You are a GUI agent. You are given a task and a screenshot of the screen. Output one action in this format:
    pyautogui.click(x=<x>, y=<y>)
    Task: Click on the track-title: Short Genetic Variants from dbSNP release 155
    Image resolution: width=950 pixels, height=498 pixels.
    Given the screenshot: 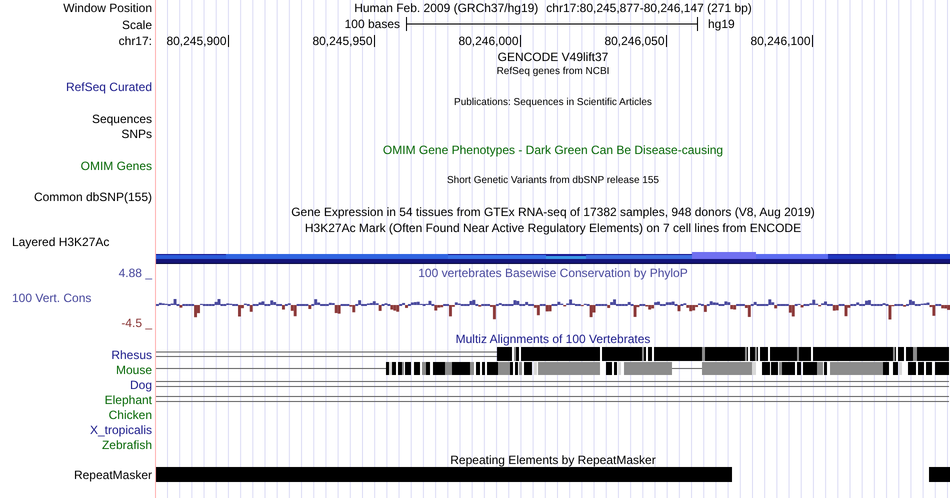 What is the action you would take?
    pyautogui.click(x=553, y=181)
    